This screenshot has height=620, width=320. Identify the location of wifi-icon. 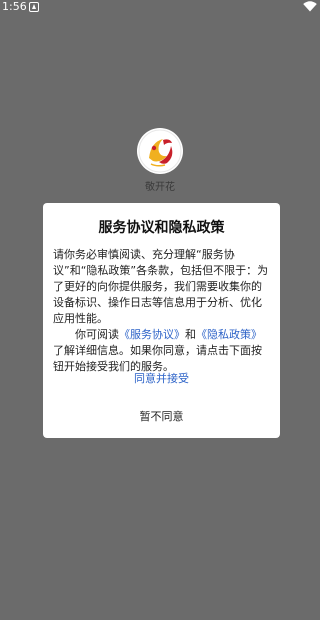
(310, 6).